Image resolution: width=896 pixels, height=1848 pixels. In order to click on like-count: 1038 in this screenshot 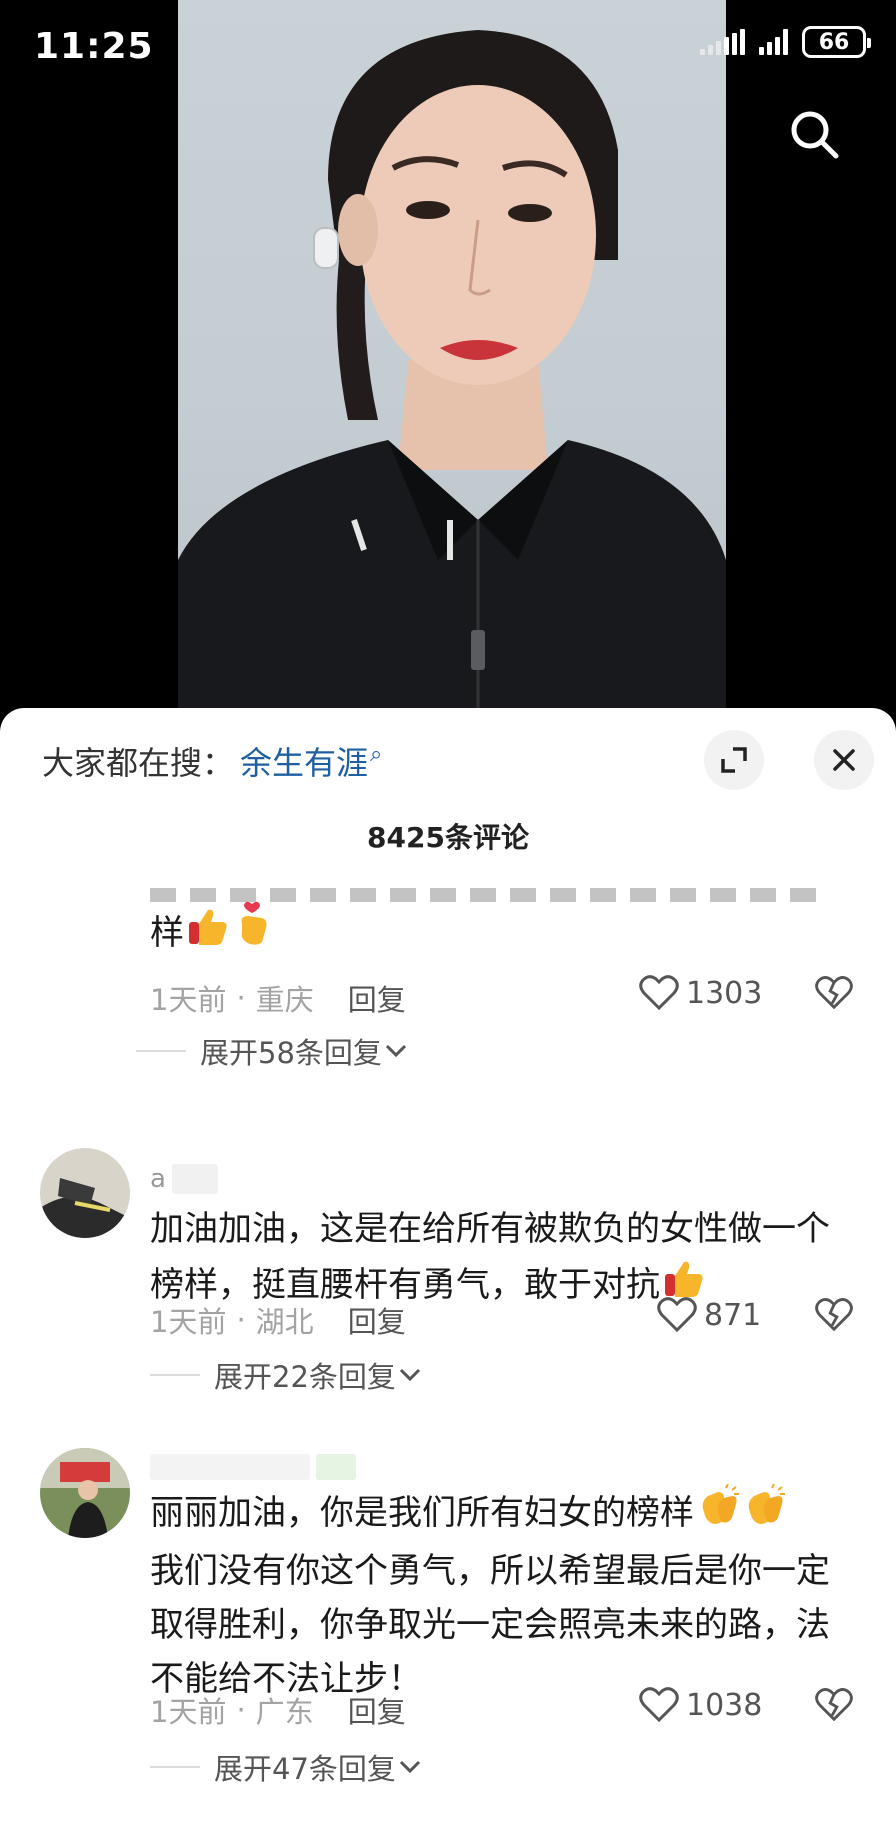, I will do `click(724, 1705)`.